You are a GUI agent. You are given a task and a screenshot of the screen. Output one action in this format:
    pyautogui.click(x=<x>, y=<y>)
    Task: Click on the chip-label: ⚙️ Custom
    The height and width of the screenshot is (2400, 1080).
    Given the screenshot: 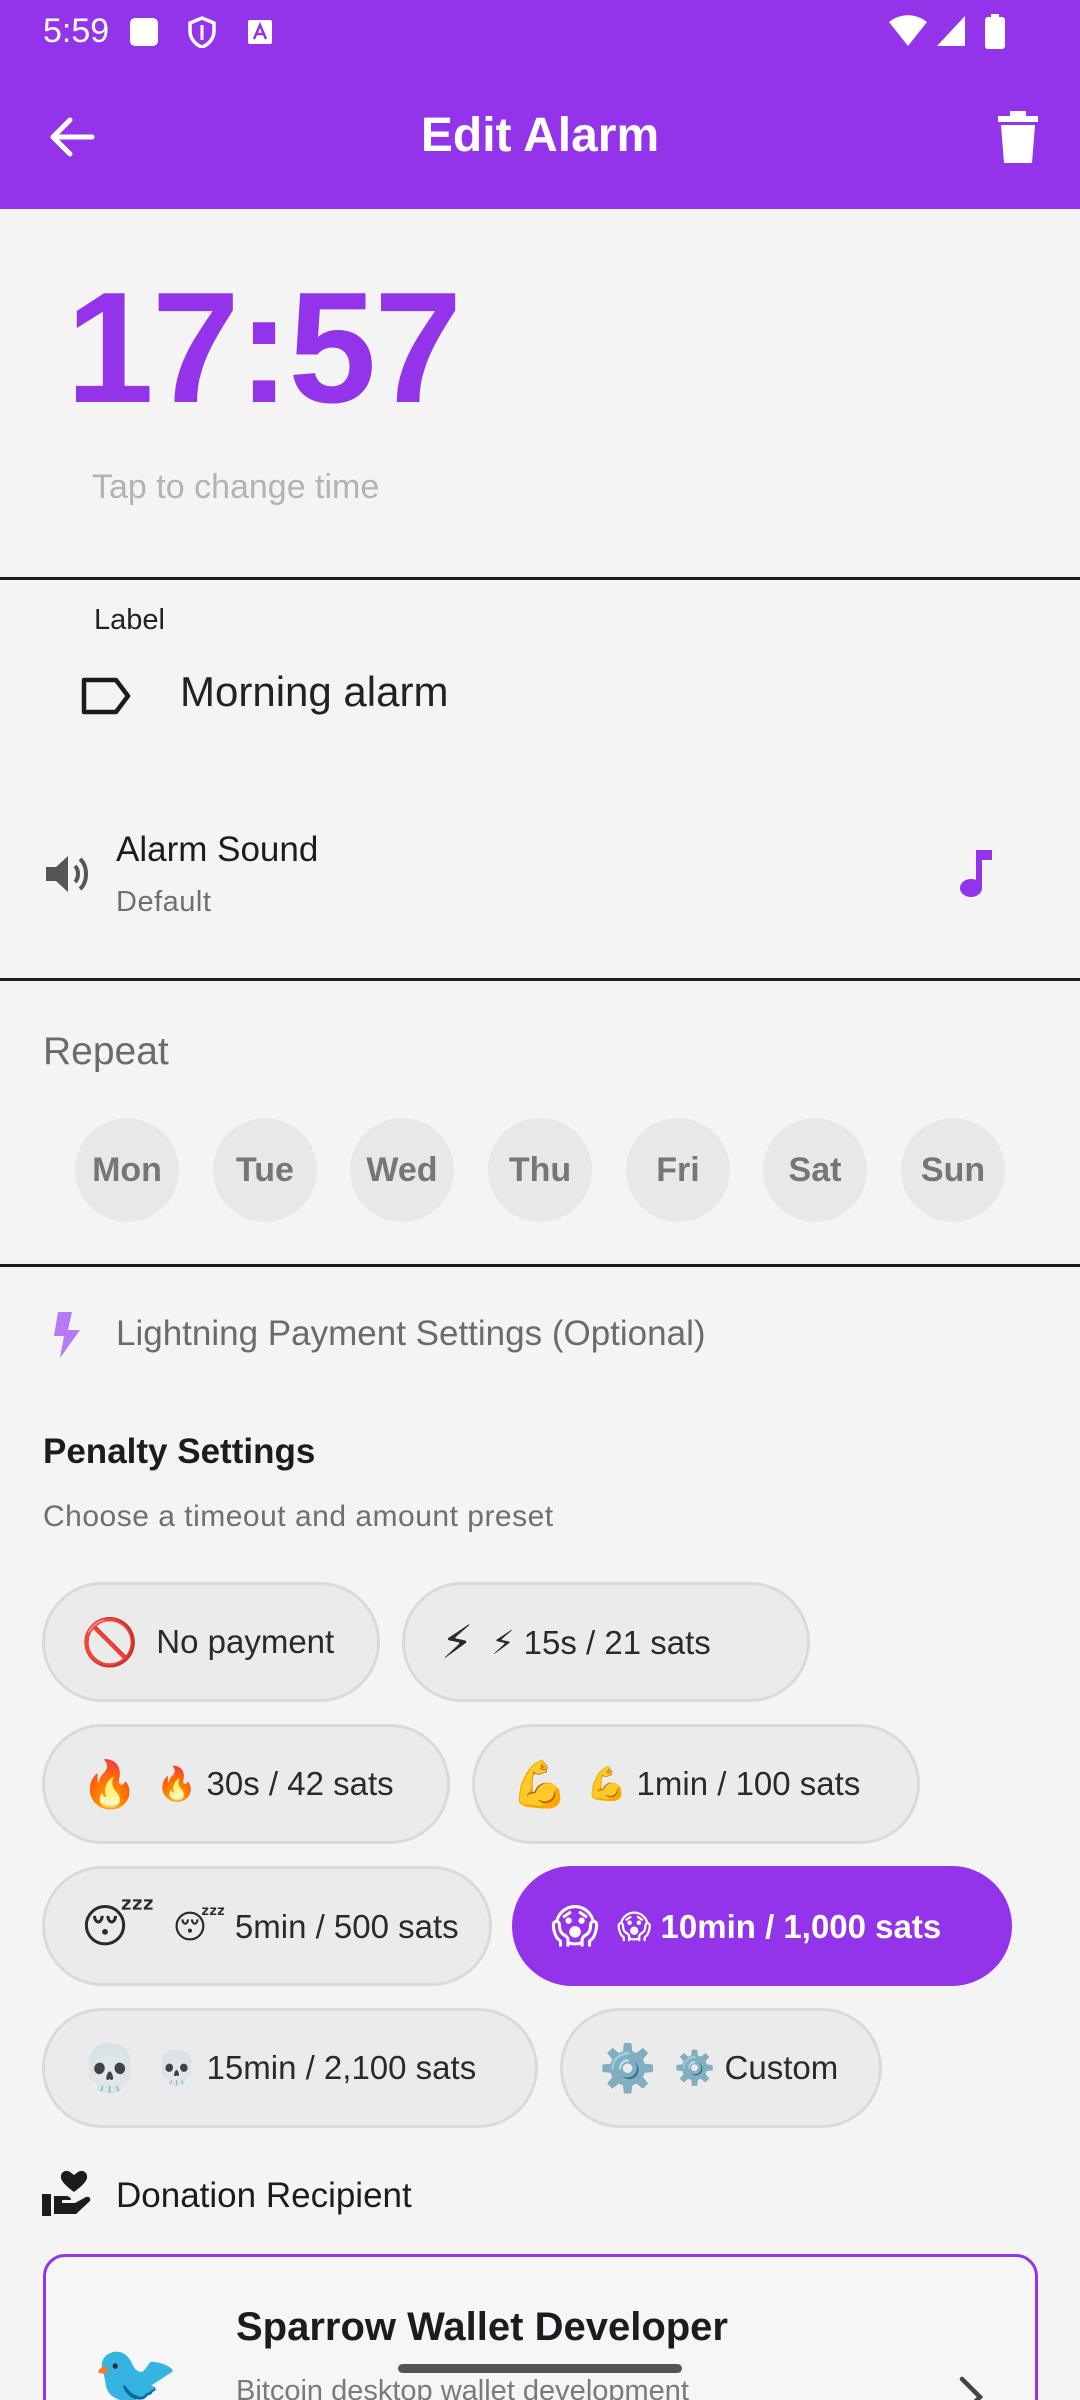 What is the action you would take?
    pyautogui.click(x=756, y=2067)
    